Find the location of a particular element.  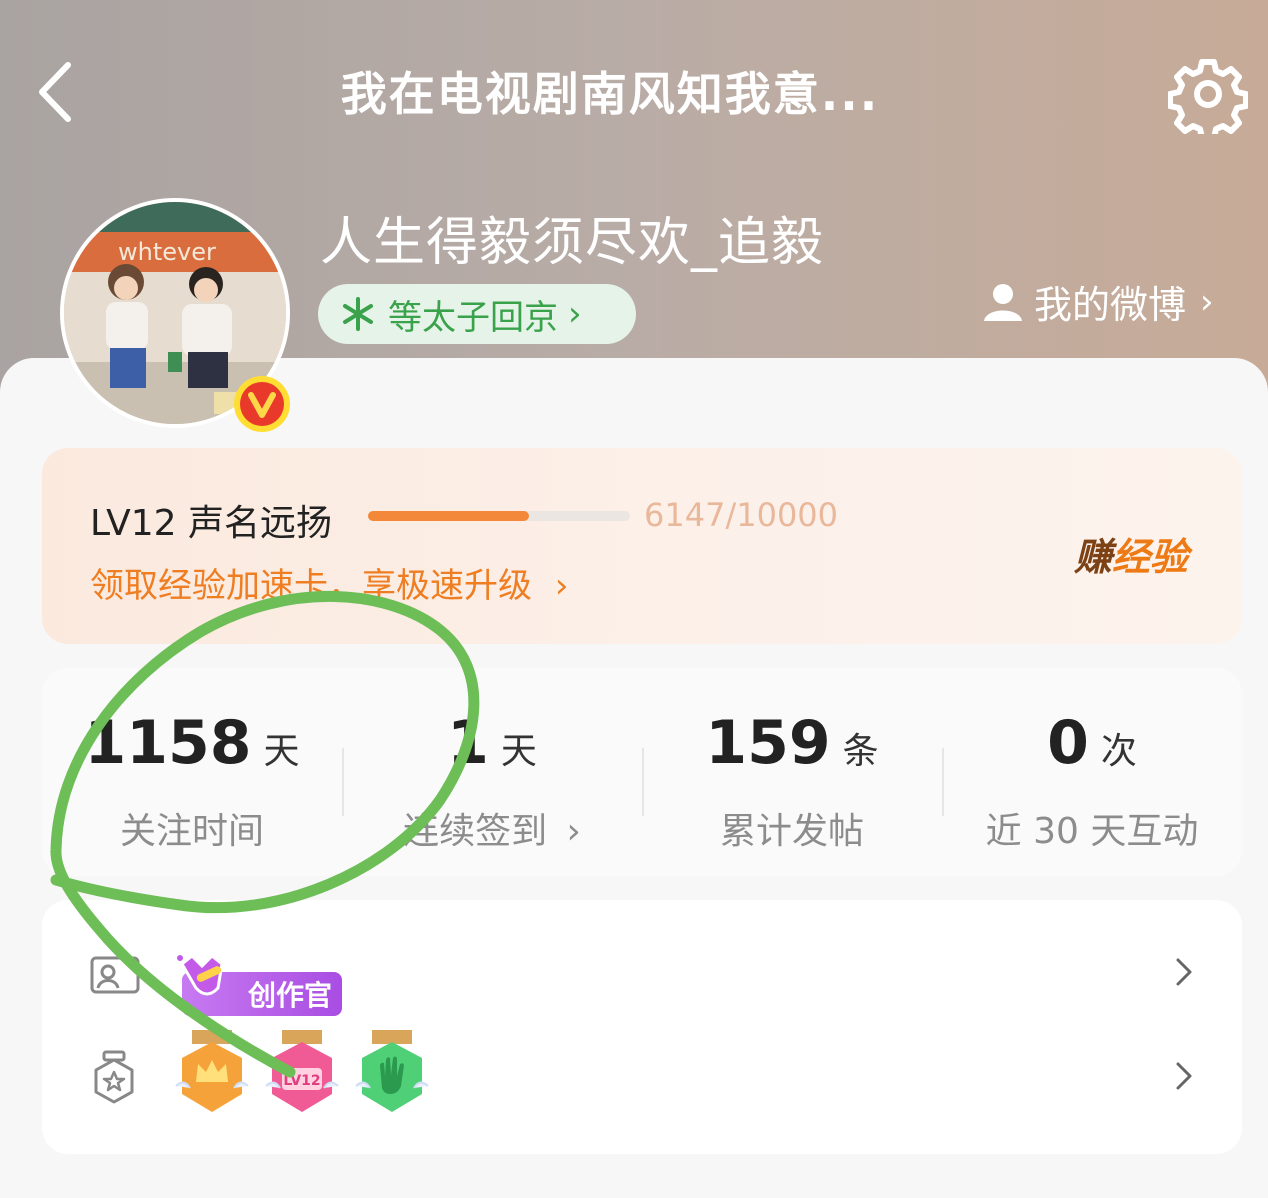

stat-label: 连续签到 is located at coordinates (475, 831).